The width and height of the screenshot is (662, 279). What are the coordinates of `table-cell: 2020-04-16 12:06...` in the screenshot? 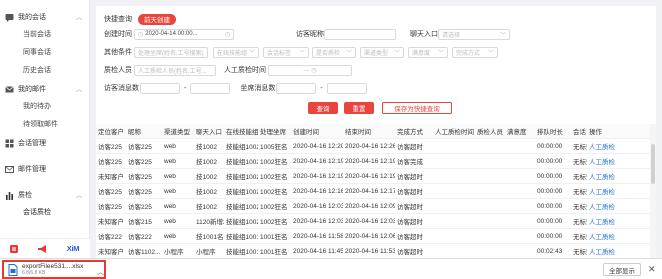 It's located at (370, 236).